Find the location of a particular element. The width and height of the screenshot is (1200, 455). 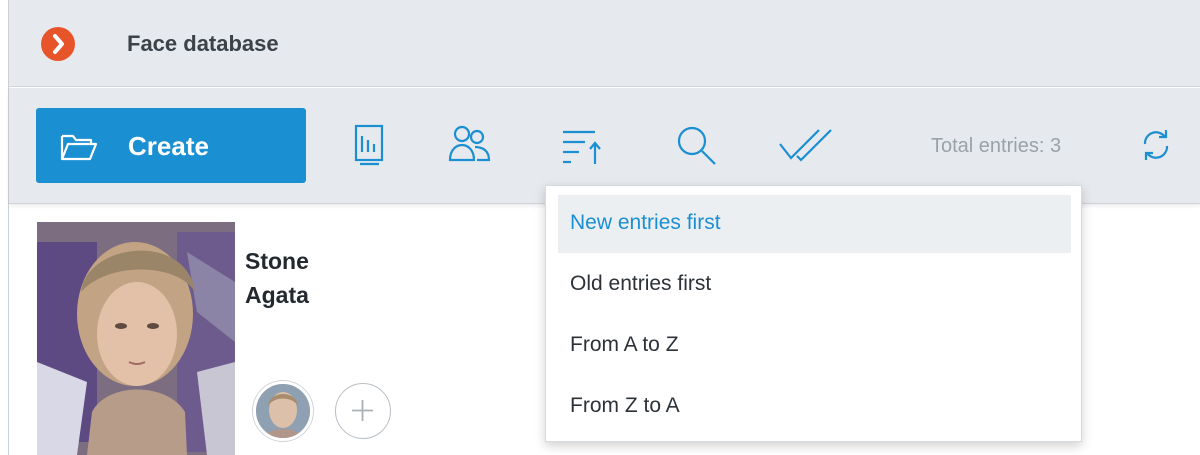

users-icon is located at coordinates (470, 145).